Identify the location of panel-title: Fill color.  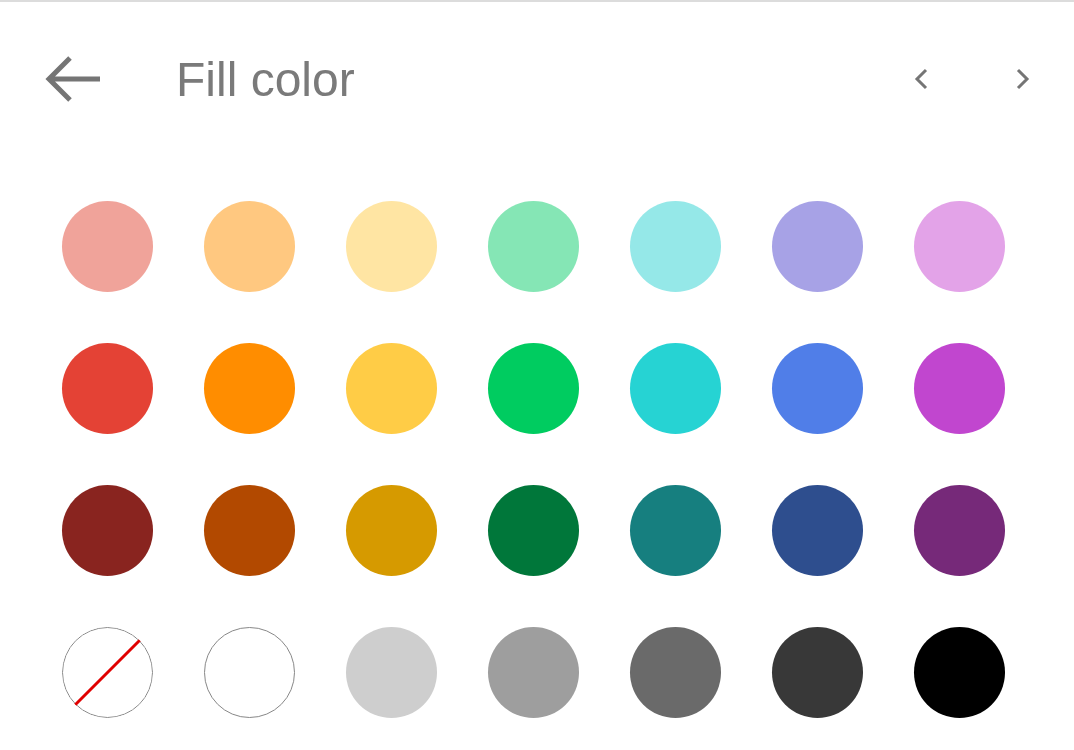
(266, 79).